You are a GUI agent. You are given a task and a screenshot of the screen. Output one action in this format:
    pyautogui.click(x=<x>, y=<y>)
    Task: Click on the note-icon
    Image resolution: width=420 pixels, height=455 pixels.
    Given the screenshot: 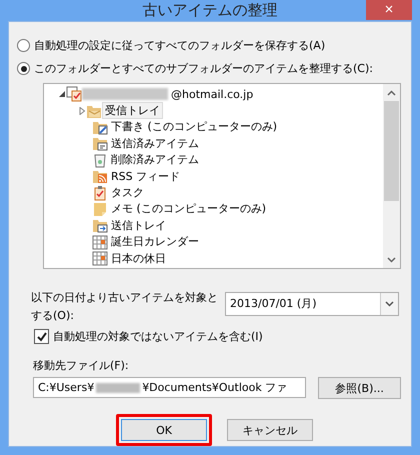 What is the action you would take?
    pyautogui.click(x=100, y=208)
    